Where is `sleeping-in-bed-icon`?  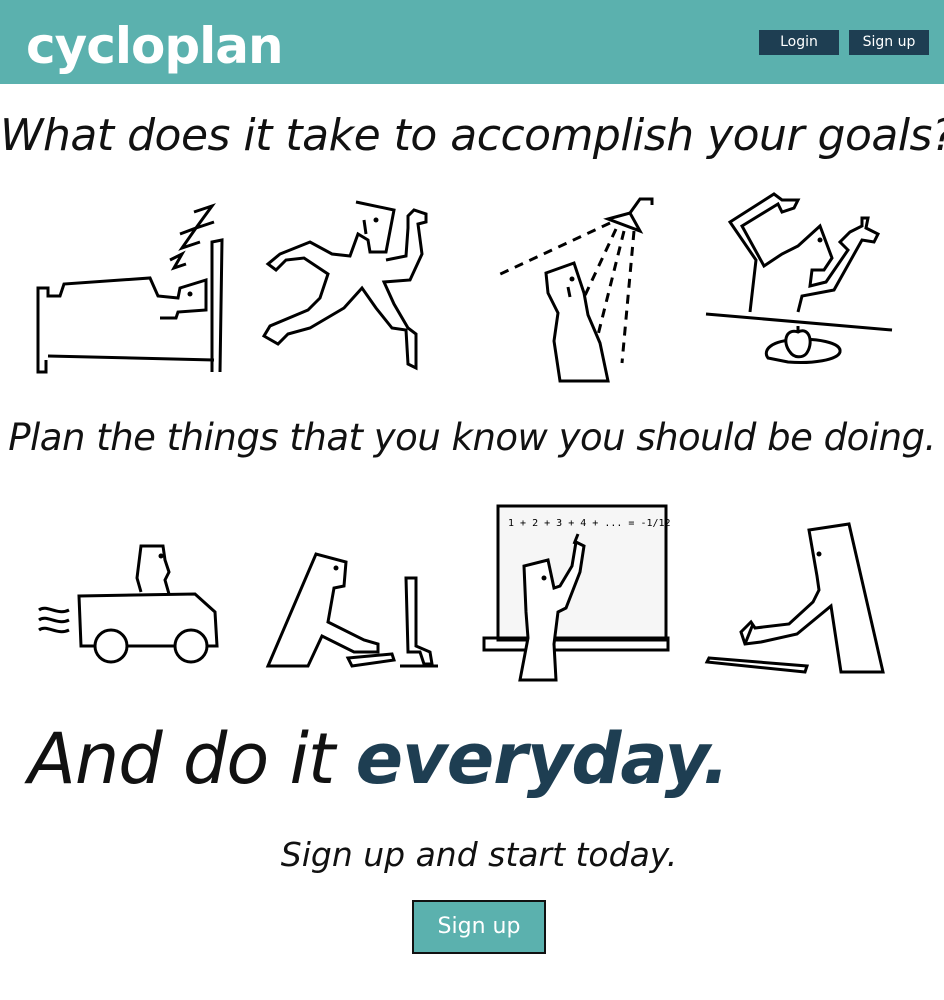
sleeping-in-bed-icon is located at coordinates (130, 288).